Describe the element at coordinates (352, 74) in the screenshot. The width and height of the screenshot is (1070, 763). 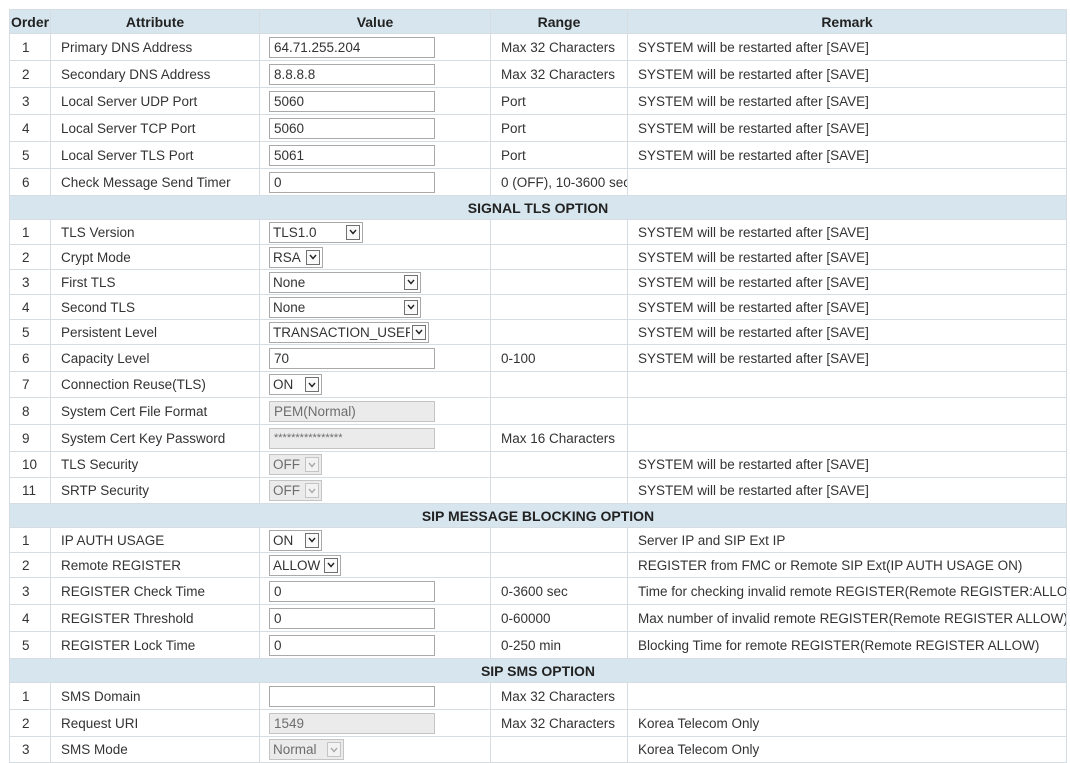
I see `secondary-dns-input` at that location.